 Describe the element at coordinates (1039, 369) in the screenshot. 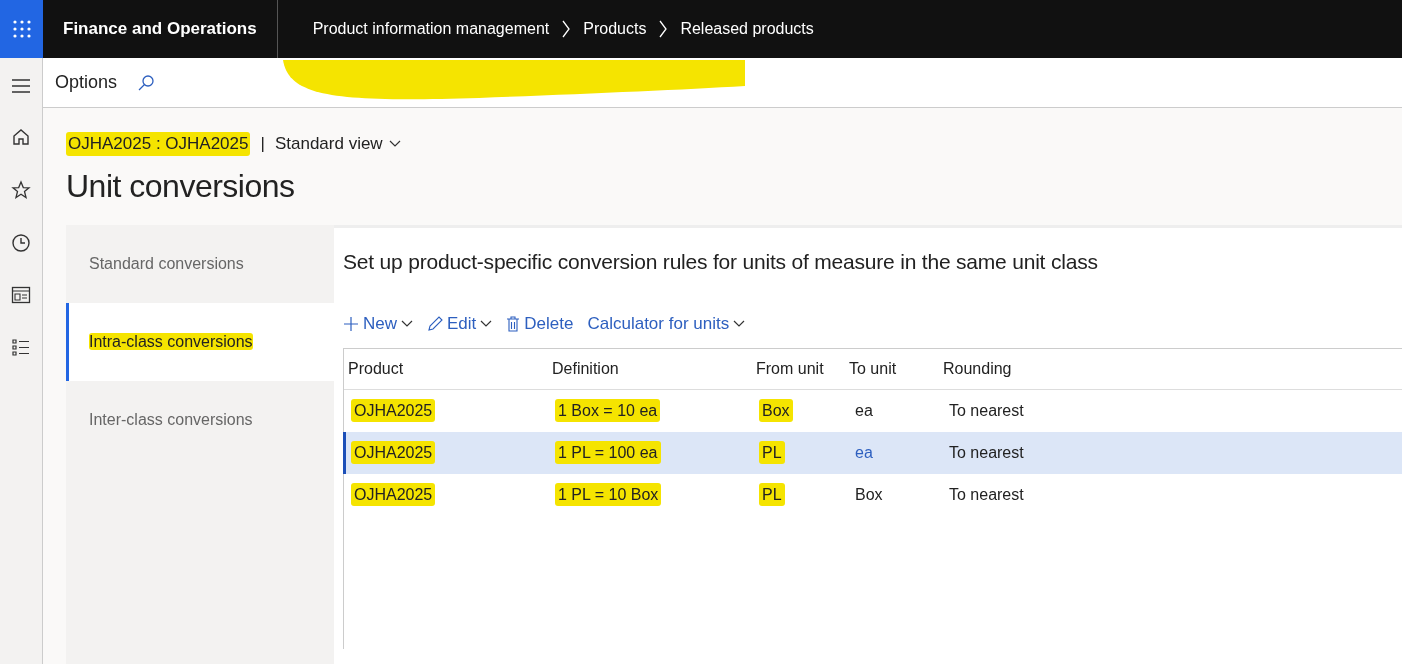

I see `column-header: Rounding` at that location.